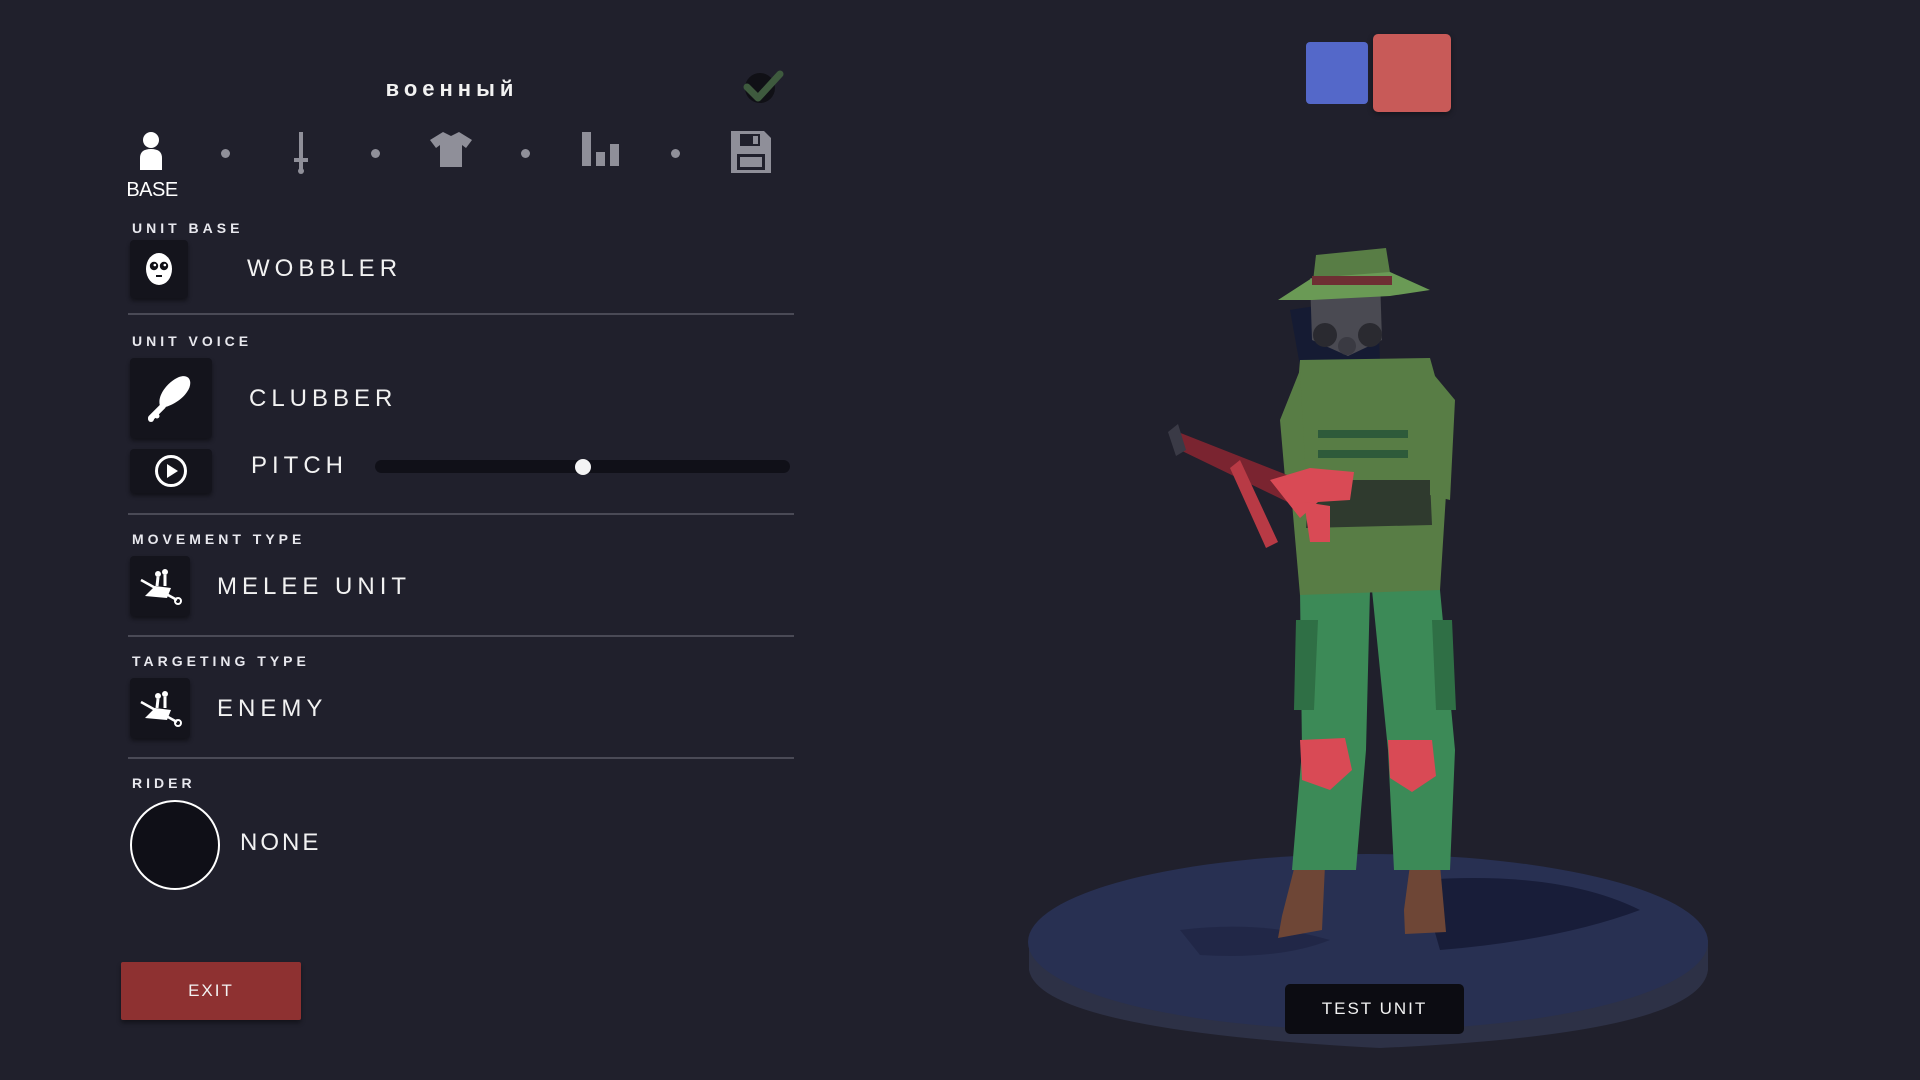 The height and width of the screenshot is (1080, 1920). I want to click on step-stats, so click(601, 155).